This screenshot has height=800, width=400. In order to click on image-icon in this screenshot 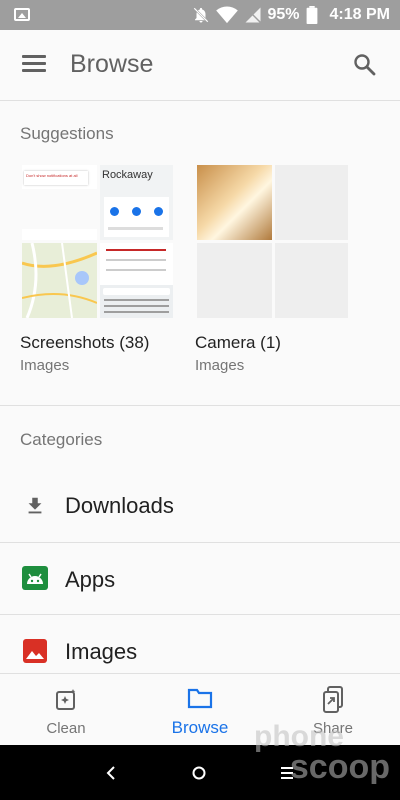, I will do `click(35, 651)`.